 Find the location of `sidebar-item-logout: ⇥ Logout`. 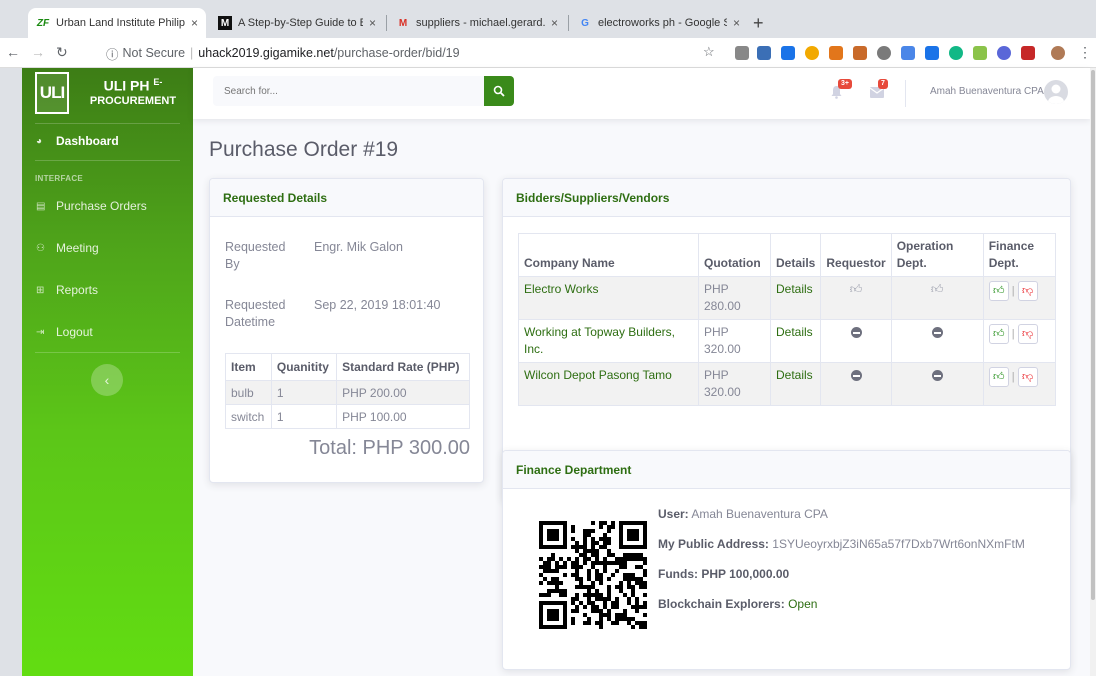

sidebar-item-logout: ⇥ Logout is located at coordinates (64, 332).